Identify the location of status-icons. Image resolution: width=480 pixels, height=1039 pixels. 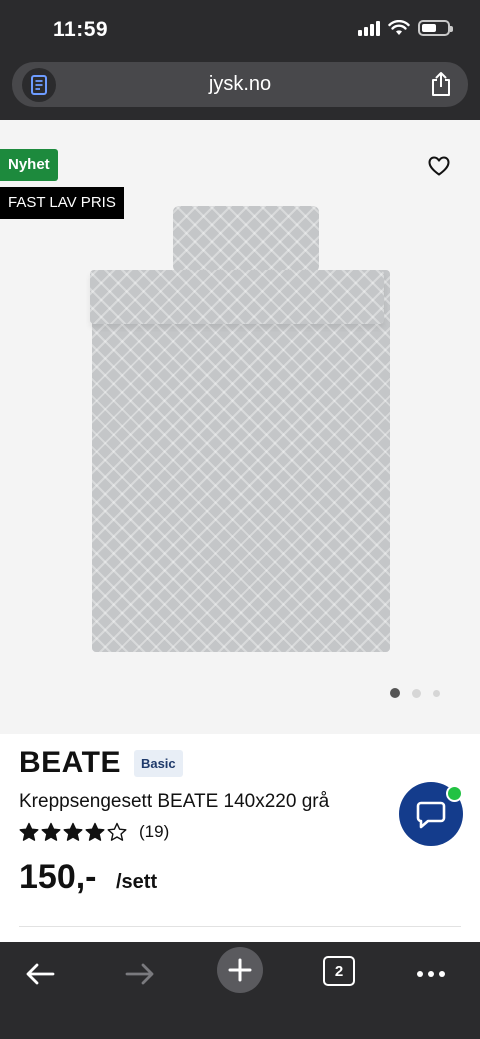
(405, 28).